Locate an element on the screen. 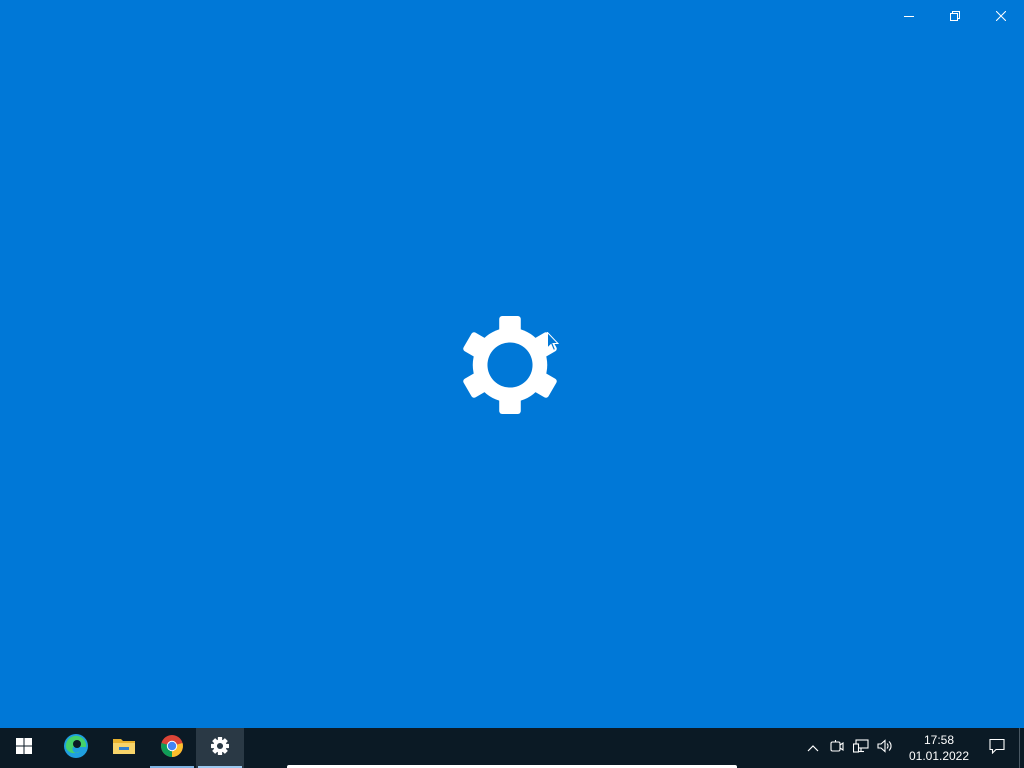 This screenshot has height=768, width=1024. taskbar-file-explorer is located at coordinates (124, 748).